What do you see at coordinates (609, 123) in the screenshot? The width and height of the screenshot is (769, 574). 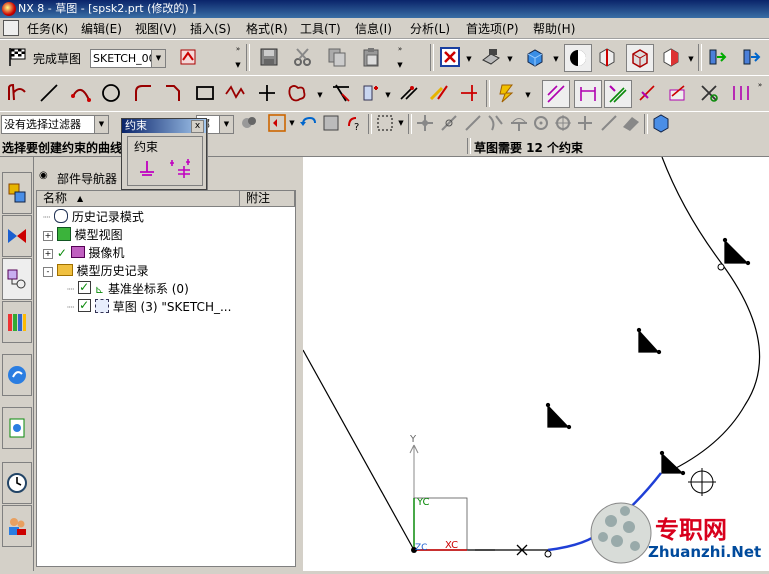 I see `snap-on-curve-icon` at bounding box center [609, 123].